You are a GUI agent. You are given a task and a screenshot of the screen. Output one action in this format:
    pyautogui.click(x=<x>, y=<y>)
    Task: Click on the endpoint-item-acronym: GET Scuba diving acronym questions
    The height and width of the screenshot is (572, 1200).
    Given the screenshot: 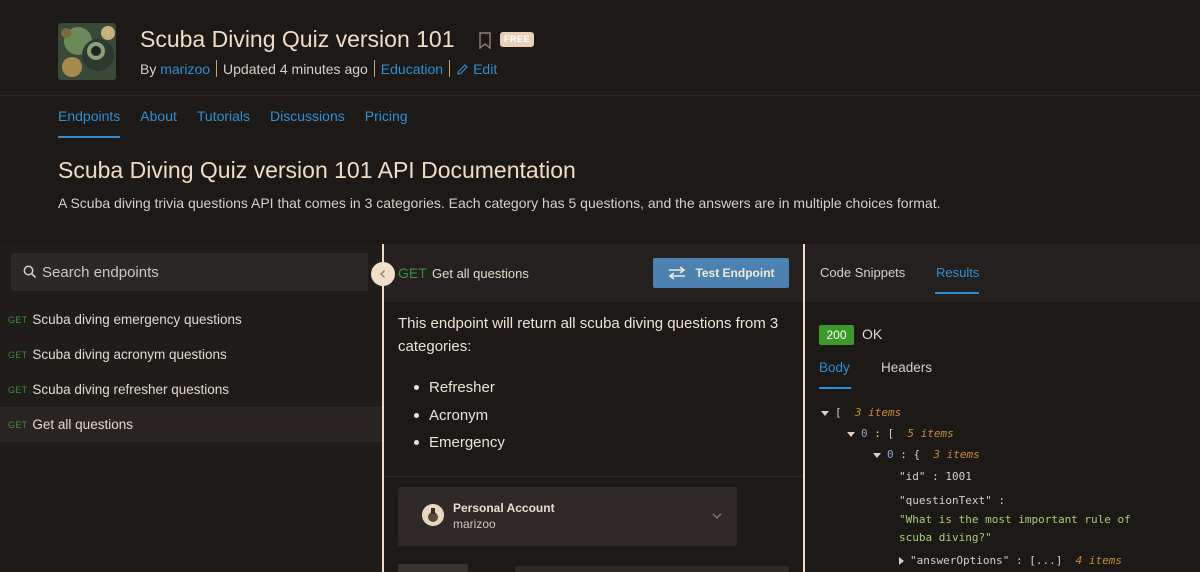 What is the action you would take?
    pyautogui.click(x=191, y=354)
    